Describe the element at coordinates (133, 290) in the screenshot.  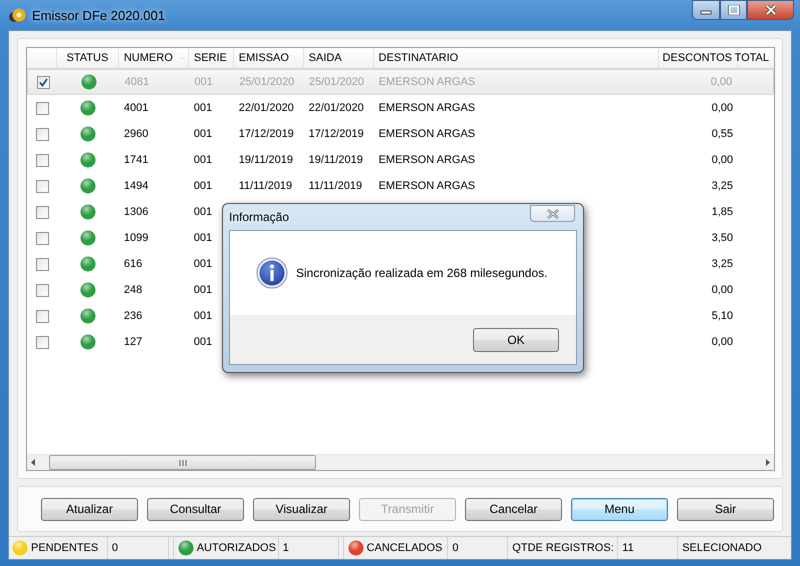
I see `table-cell: 248` at that location.